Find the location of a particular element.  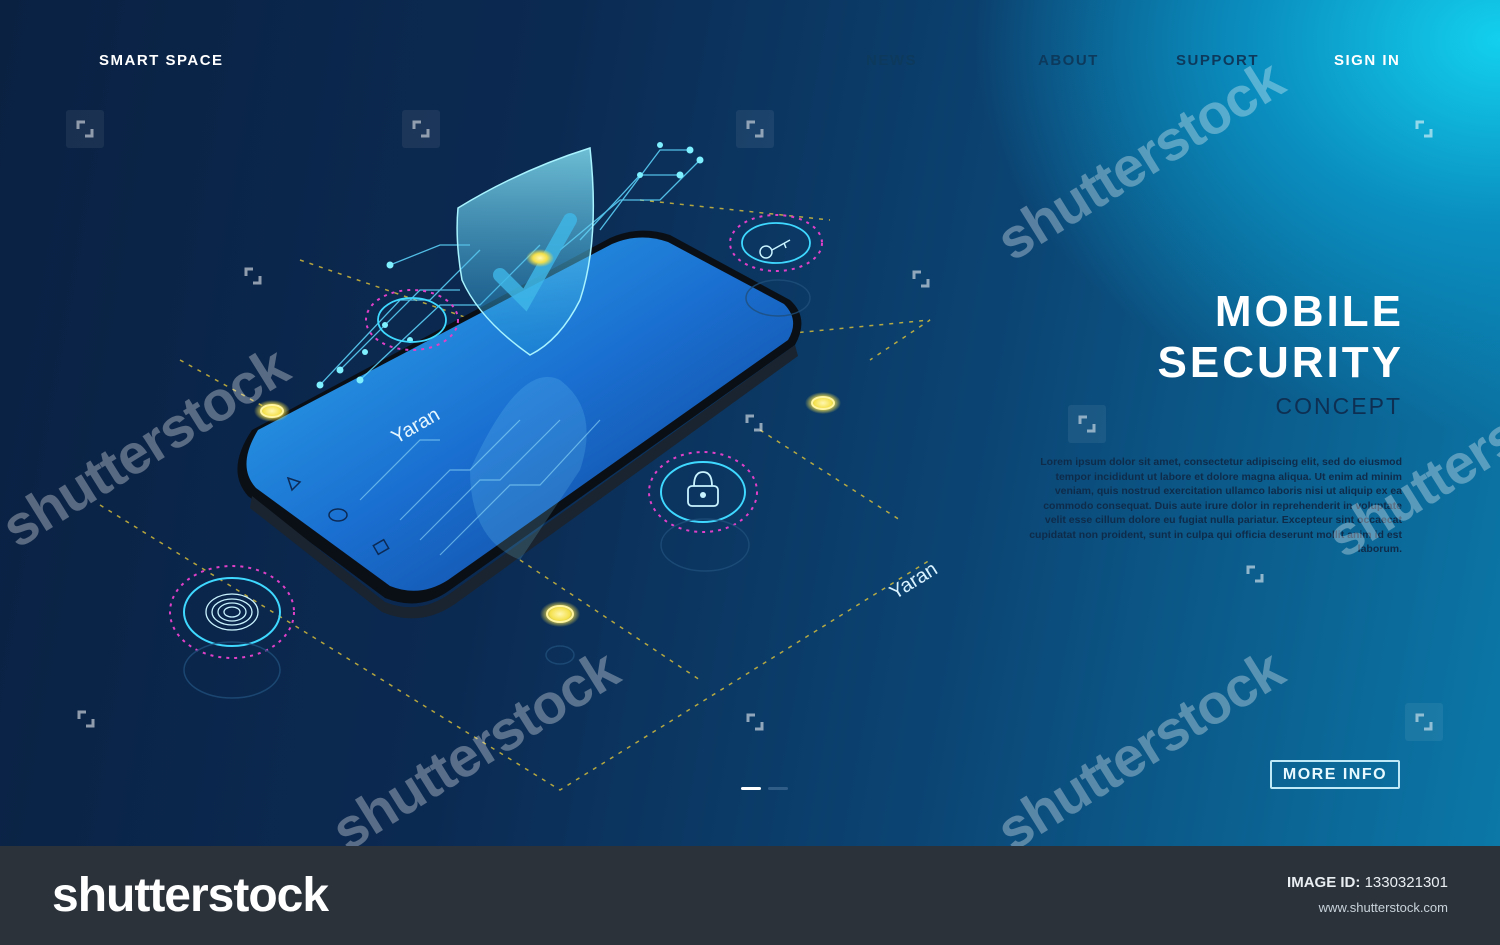

nav-sign-in: SIGN IN is located at coordinates (1367, 60).